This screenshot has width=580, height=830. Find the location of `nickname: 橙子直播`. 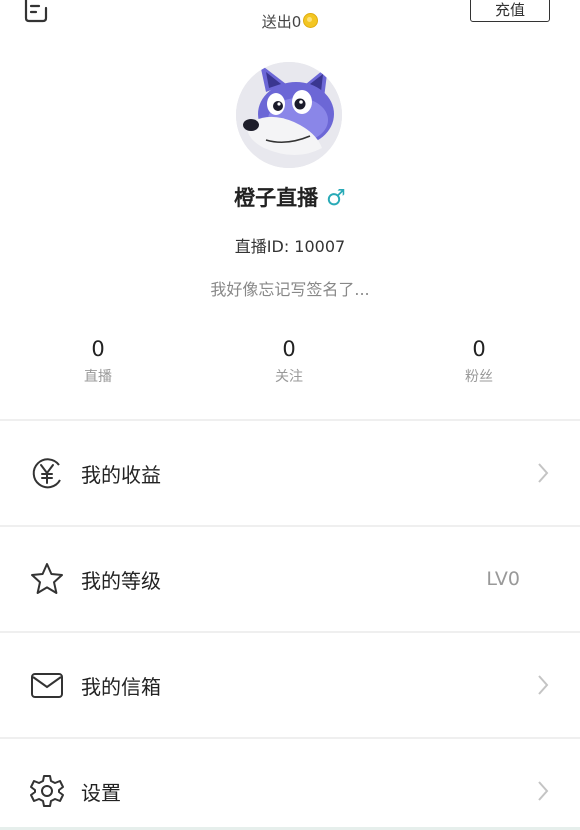

nickname: 橙子直播 is located at coordinates (276, 198).